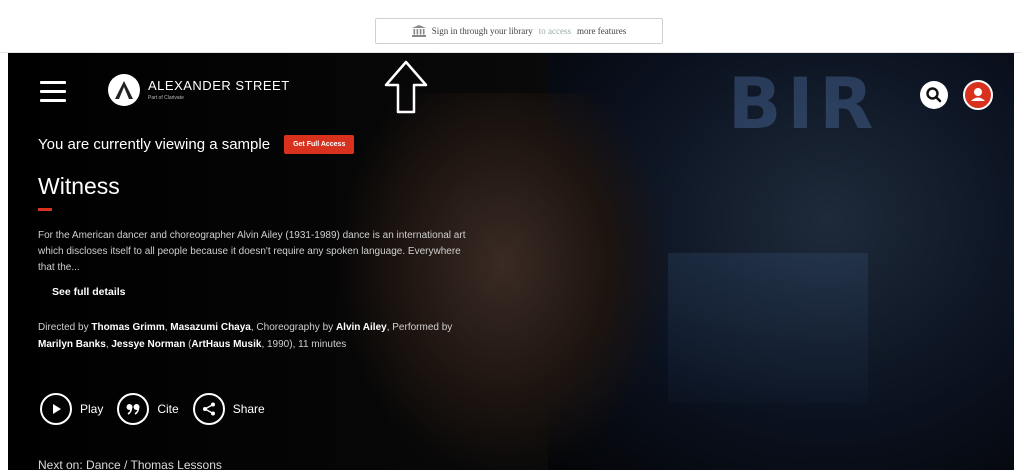 Image resolution: width=1022 pixels, height=470 pixels. I want to click on quote-icon, so click(133, 409).